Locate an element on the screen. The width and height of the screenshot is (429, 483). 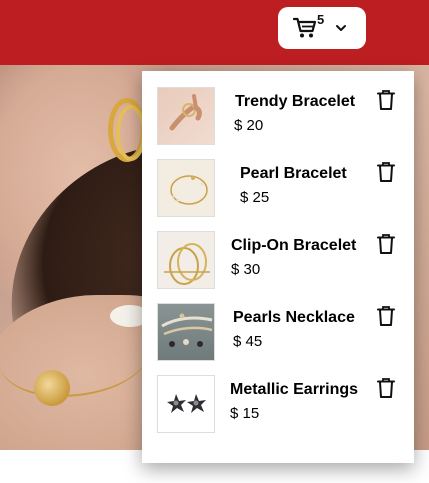
top-navbar: 5 is located at coordinates (214, 32).